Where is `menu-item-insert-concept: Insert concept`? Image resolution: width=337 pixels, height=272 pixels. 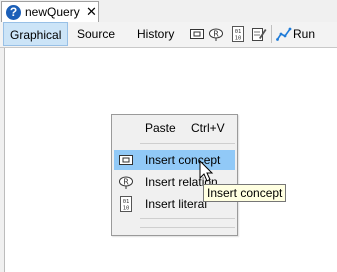
menu-item-insert-concept: Insert concept is located at coordinates (174, 160).